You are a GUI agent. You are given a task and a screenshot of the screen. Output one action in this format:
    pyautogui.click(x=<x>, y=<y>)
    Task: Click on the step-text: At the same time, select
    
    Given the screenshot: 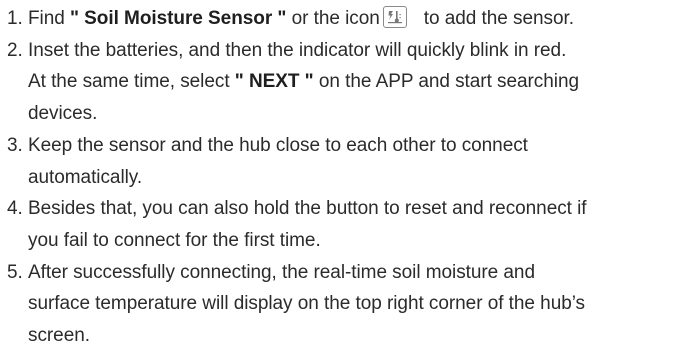 What is the action you would take?
    pyautogui.click(x=131, y=82)
    